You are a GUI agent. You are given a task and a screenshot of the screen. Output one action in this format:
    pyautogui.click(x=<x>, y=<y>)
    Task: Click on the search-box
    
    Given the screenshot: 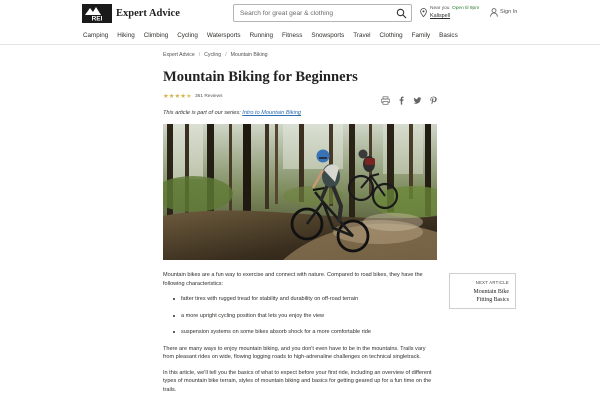 What is the action you would take?
    pyautogui.click(x=322, y=13)
    